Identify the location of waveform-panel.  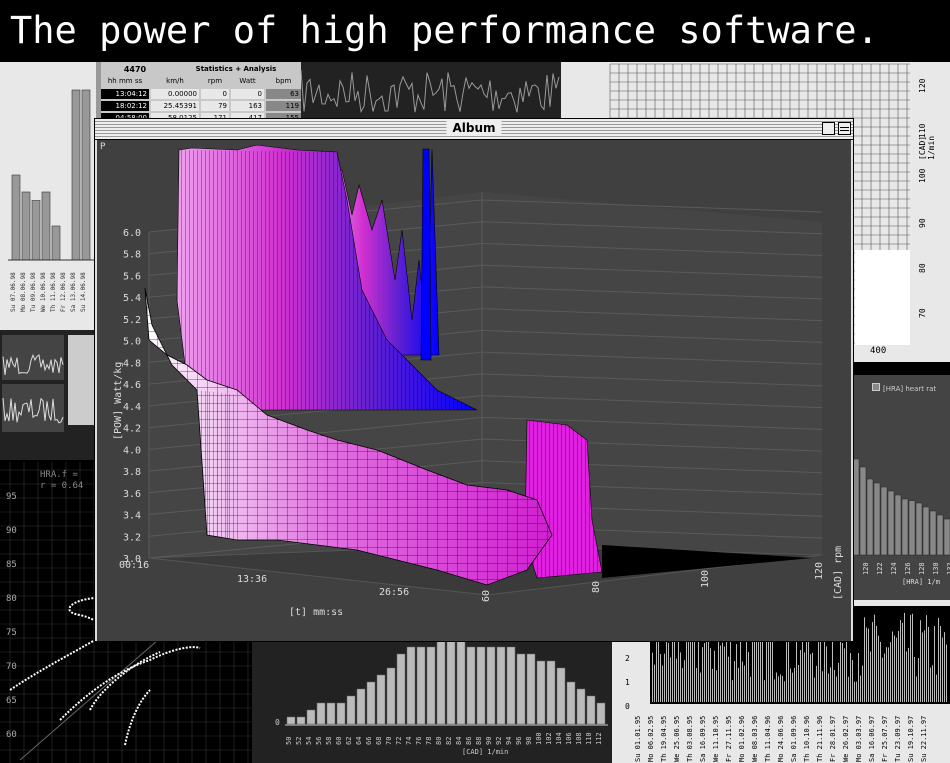
(430, 91).